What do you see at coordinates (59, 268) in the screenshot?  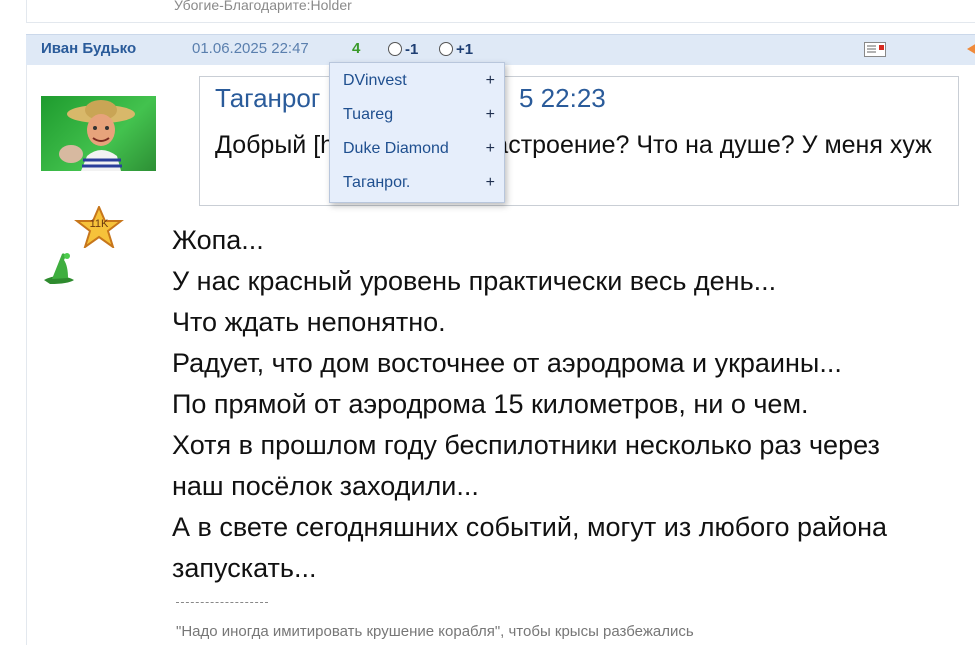 I see `wizard-hat-icon` at bounding box center [59, 268].